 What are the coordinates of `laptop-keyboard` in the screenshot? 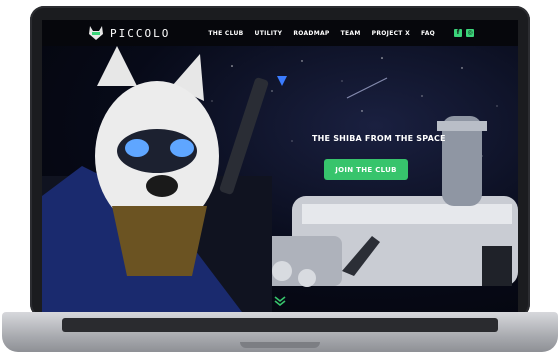 It's located at (280, 325).